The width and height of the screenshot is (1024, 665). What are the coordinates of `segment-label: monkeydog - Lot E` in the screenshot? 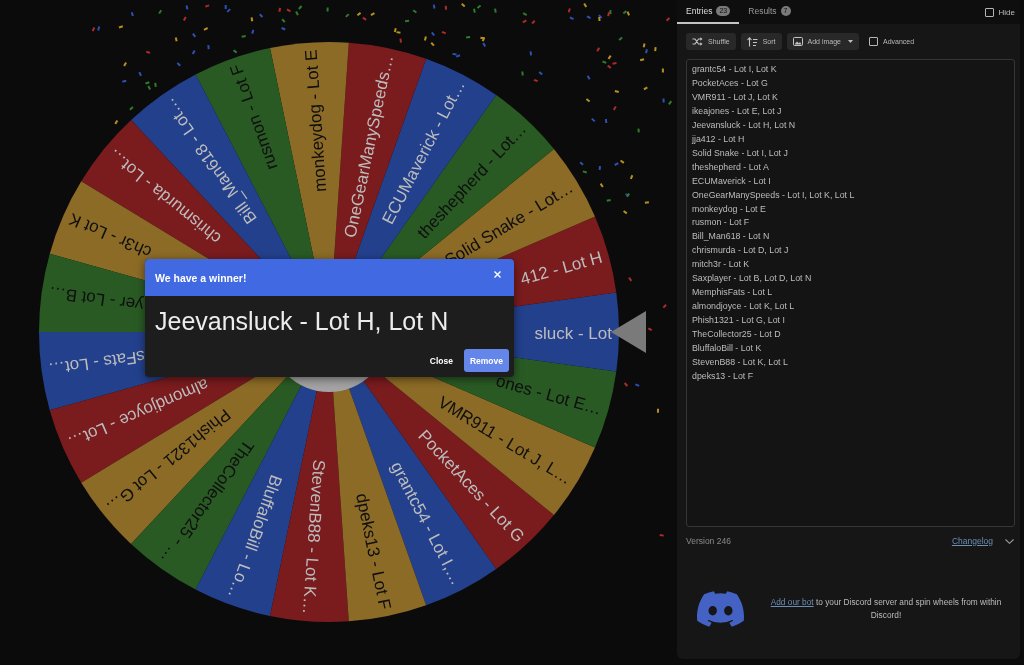 It's located at (316, 120).